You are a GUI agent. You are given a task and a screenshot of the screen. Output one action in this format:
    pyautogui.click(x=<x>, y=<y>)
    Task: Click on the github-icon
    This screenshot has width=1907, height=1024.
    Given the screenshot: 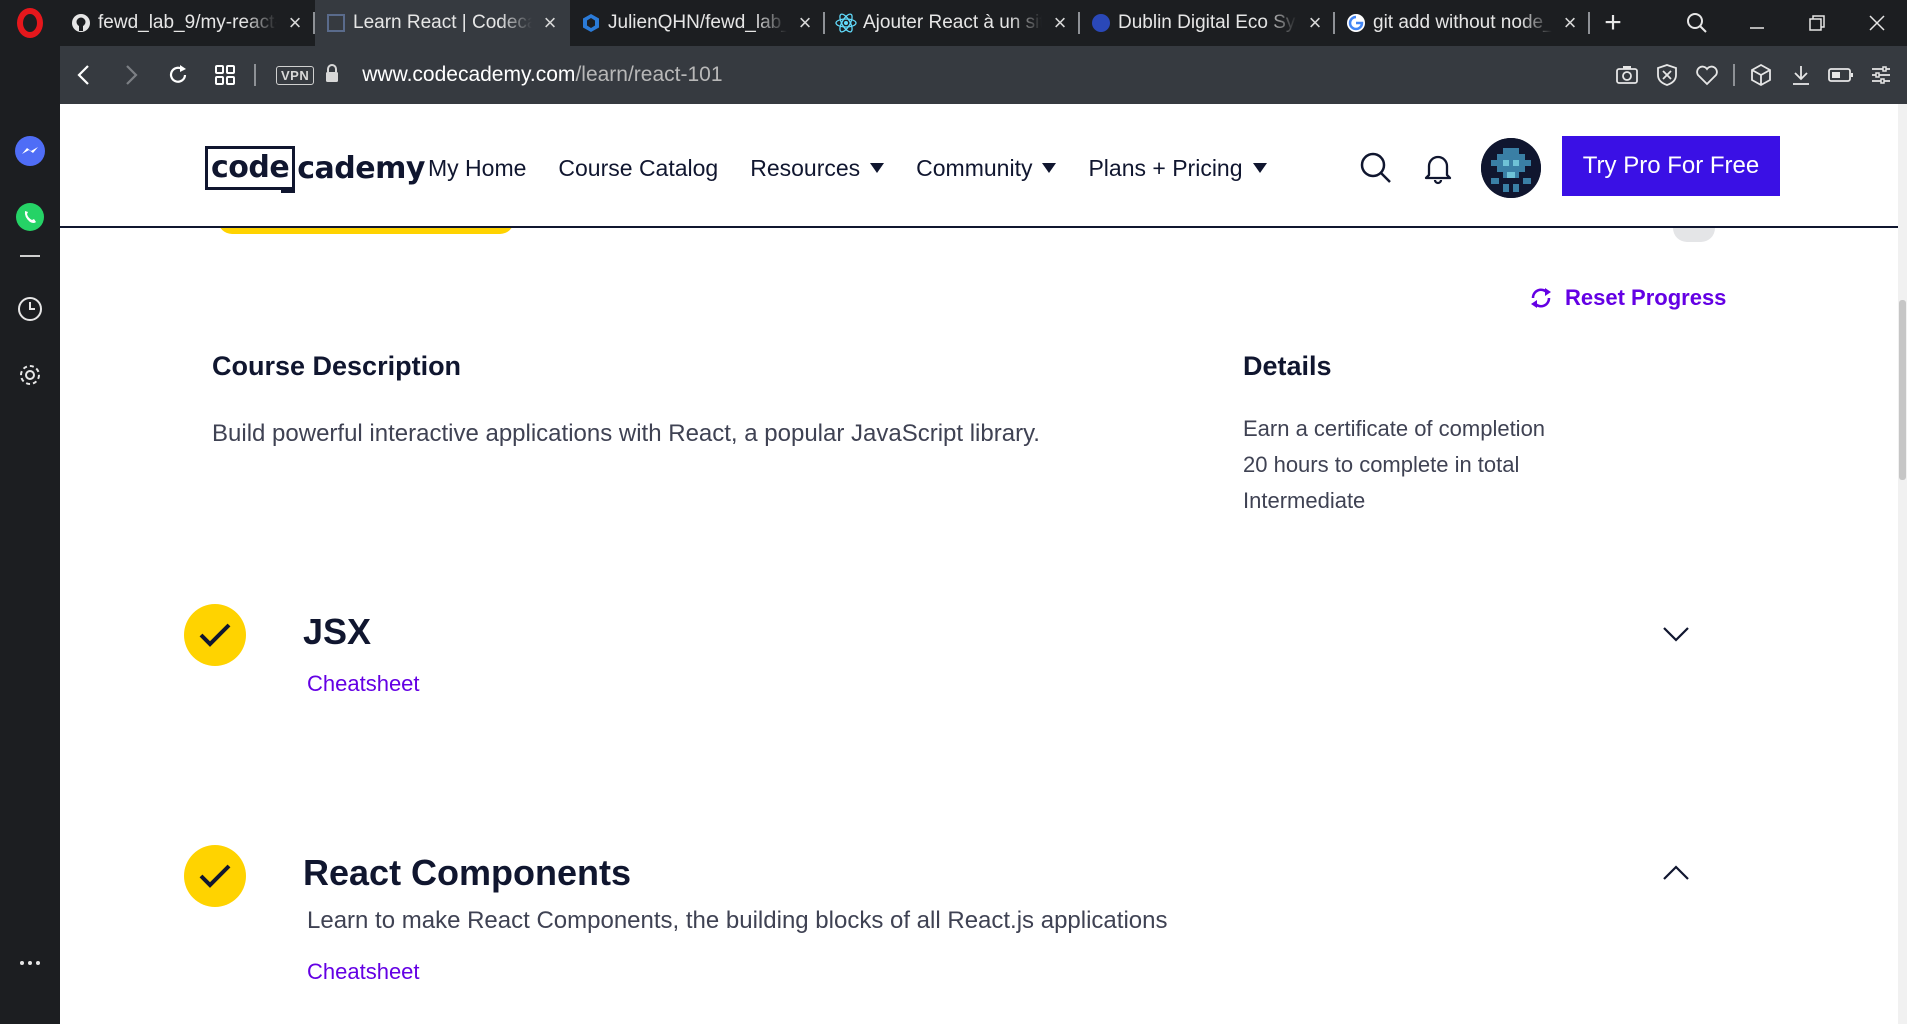 What is the action you would take?
    pyautogui.click(x=81, y=23)
    